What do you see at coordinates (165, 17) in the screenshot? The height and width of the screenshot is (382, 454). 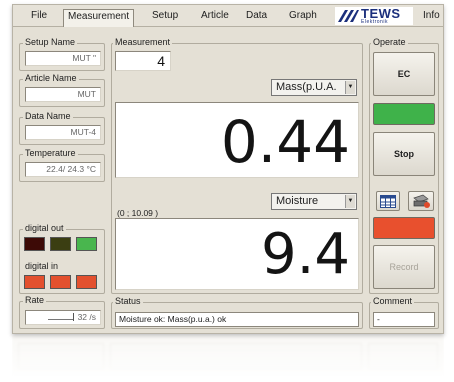 I see `menu-setup: Setup` at bounding box center [165, 17].